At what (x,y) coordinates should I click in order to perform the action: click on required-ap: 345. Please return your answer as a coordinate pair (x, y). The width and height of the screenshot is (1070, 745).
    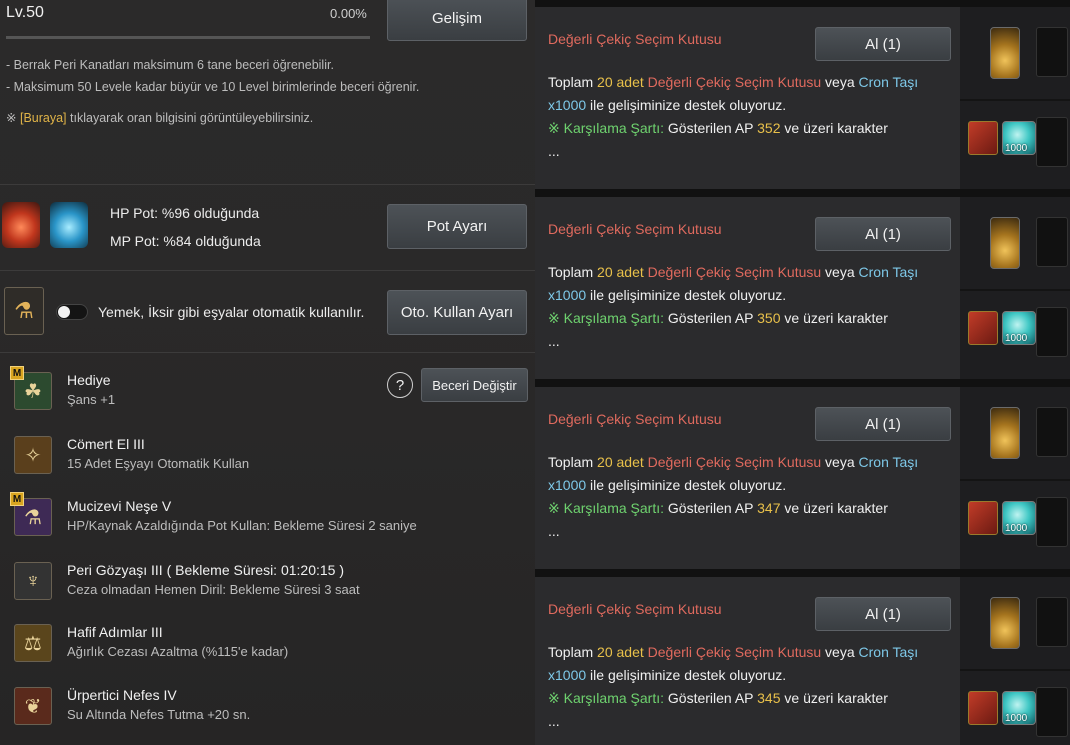
    Looking at the image, I should click on (769, 698).